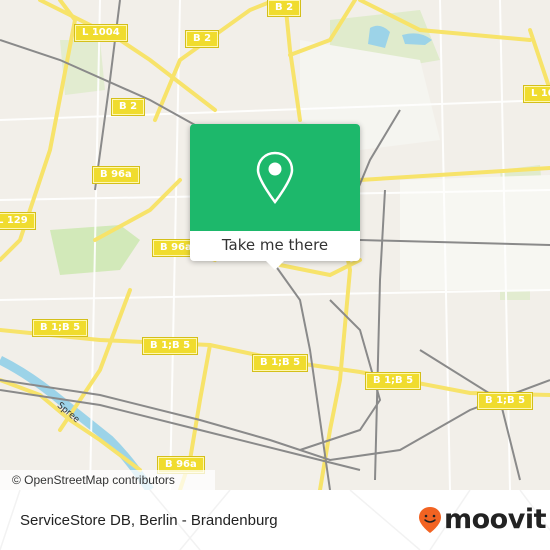 The width and height of the screenshot is (550, 550). Describe the element at coordinates (101, 33) in the screenshot. I see `road-label: L 1004` at that location.